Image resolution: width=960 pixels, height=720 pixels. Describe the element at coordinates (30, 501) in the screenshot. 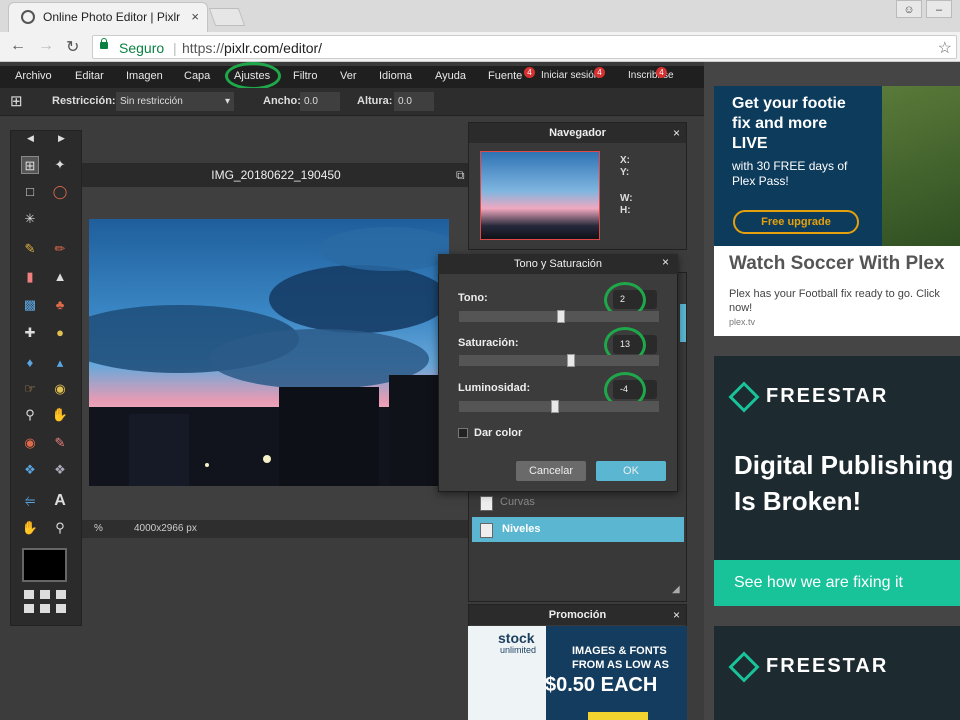

I see `picker-tool-icon: ⥢` at that location.